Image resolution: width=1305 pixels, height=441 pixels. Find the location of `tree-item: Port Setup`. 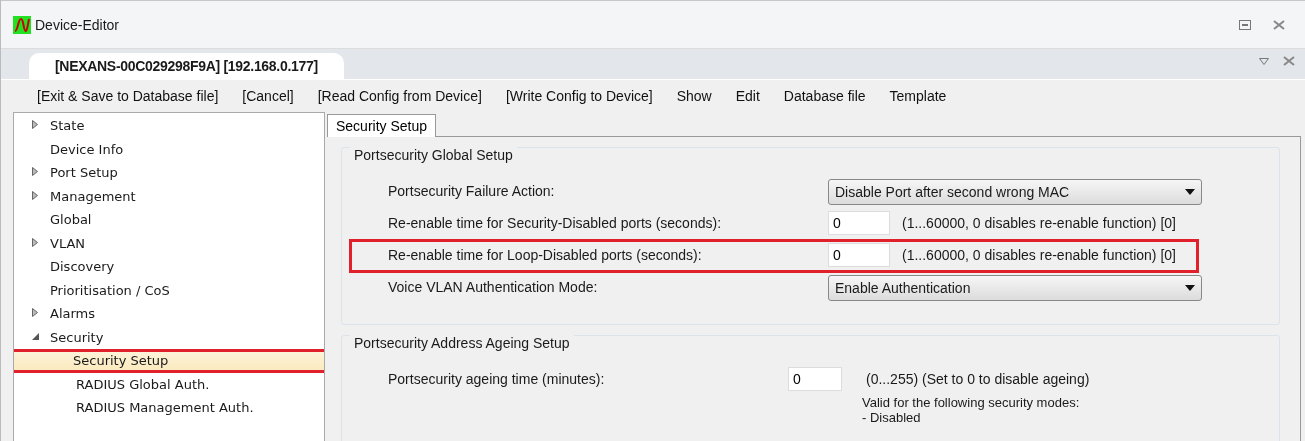

tree-item: Port Setup is located at coordinates (169, 173).